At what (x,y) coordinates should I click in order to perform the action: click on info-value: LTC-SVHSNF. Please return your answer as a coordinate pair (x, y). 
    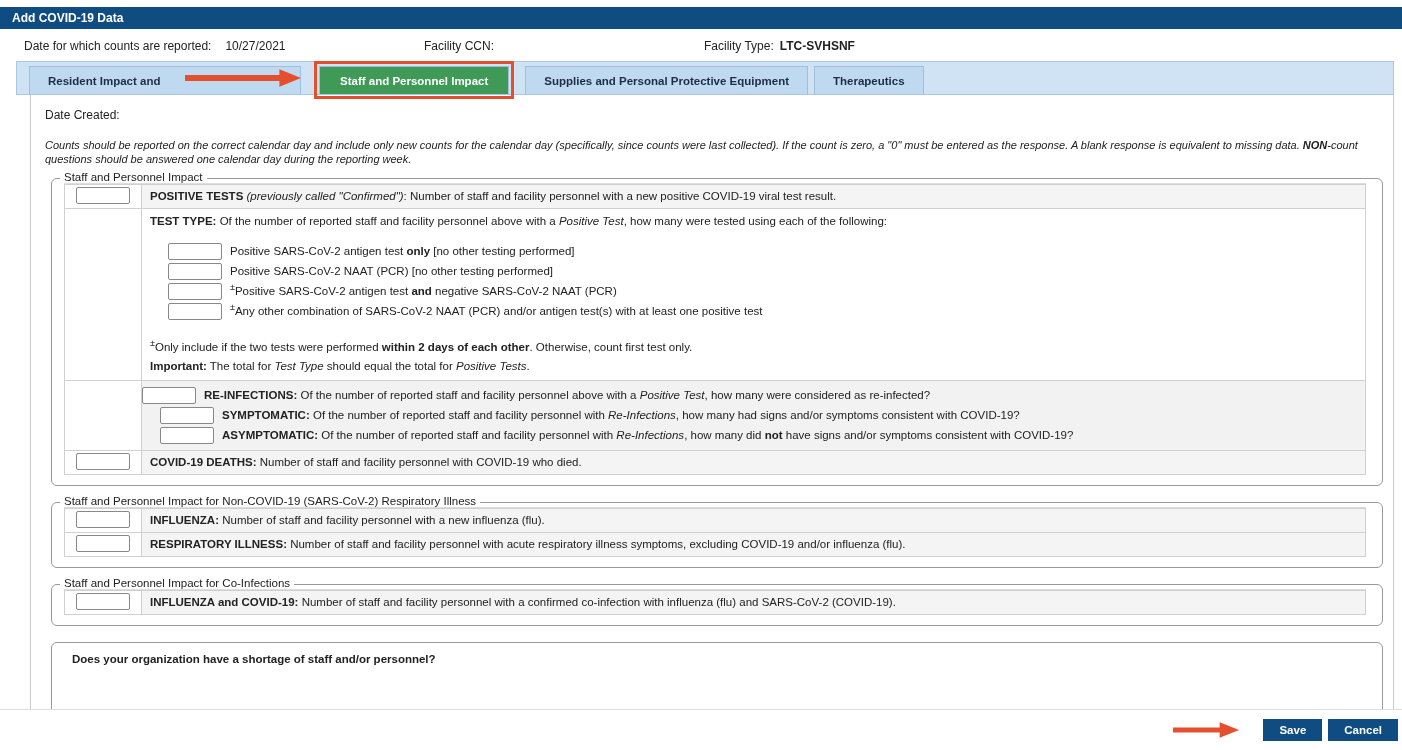
    Looking at the image, I should click on (817, 47).